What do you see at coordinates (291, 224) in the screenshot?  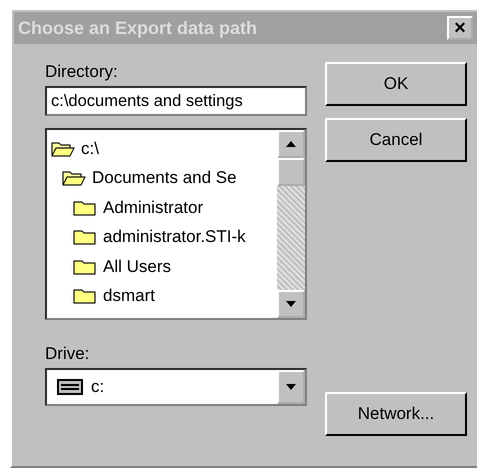 I see `scrollbar` at bounding box center [291, 224].